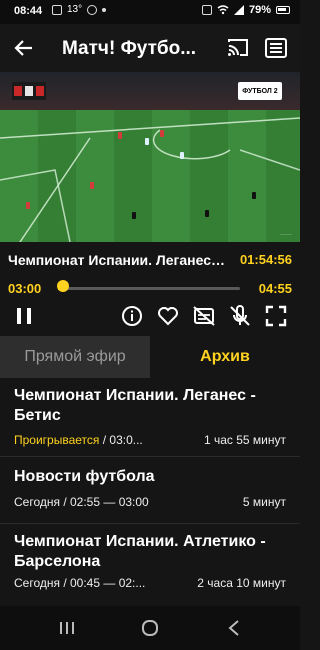 The width and height of the screenshot is (320, 650). I want to click on scoreboard-overlay, so click(29, 91).